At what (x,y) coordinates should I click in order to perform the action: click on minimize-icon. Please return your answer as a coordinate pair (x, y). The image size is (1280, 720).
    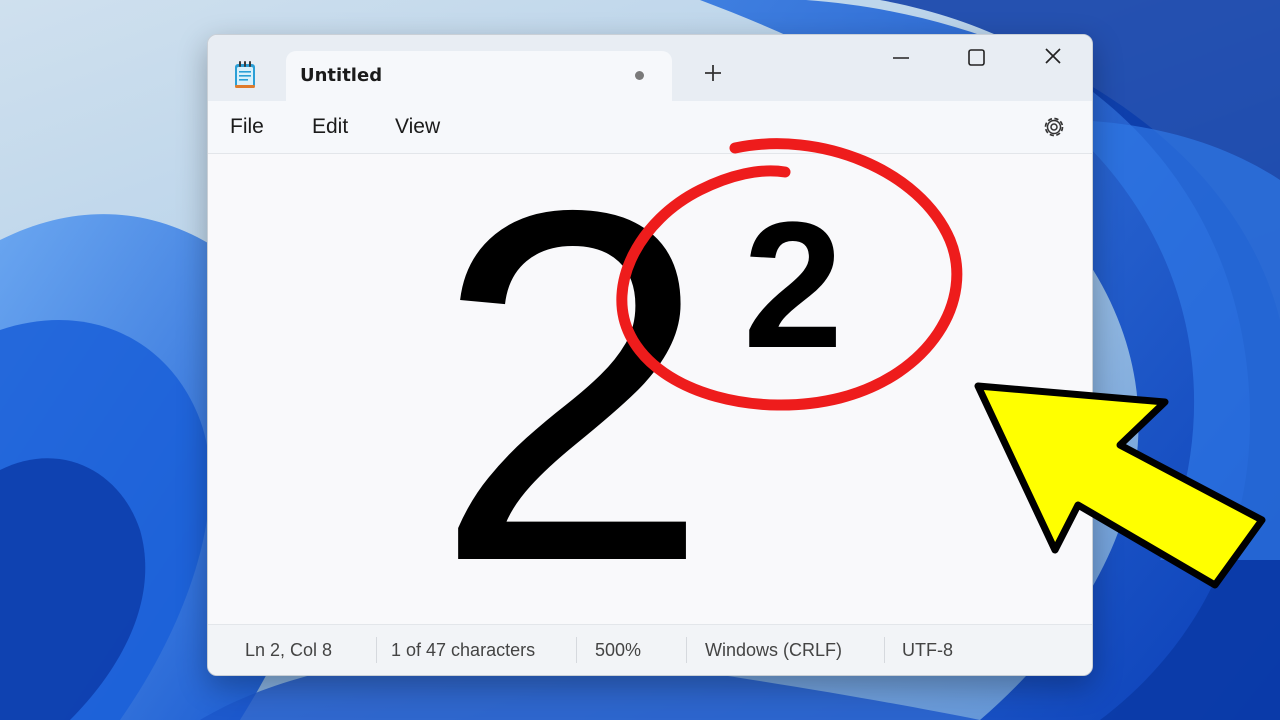
    Looking at the image, I should click on (901, 58).